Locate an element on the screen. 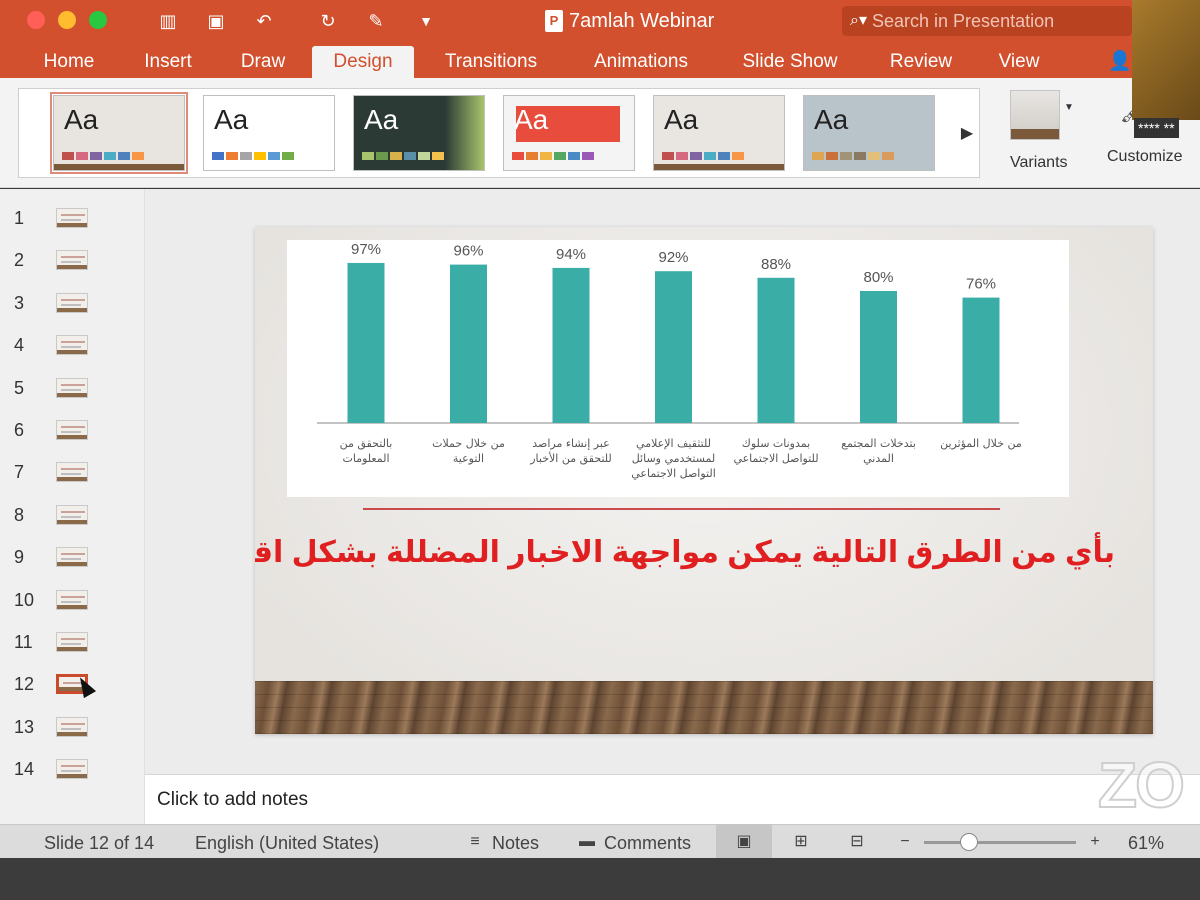 Image resolution: width=1200 pixels, height=900 pixels. participant-name-label: **** ** is located at coordinates (1156, 128).